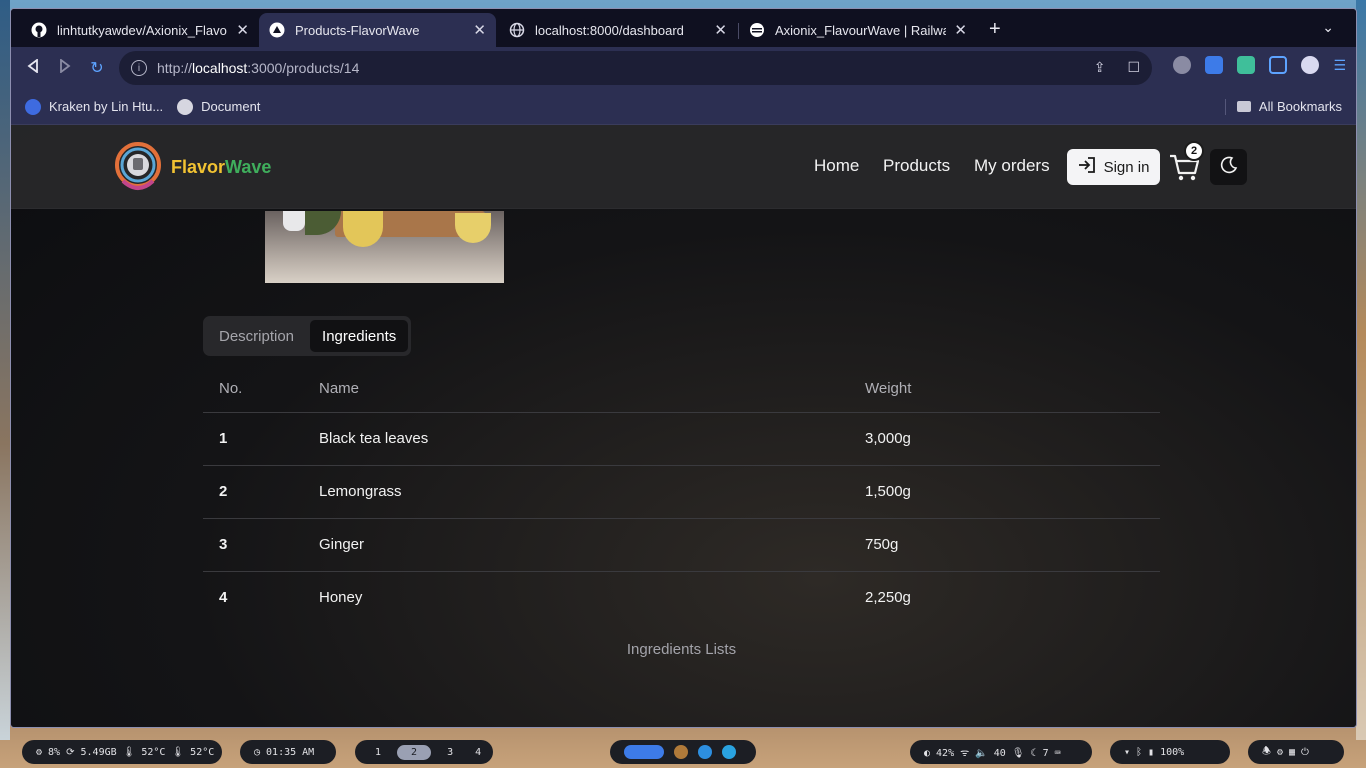  Describe the element at coordinates (384, 247) in the screenshot. I see `product-image` at that location.